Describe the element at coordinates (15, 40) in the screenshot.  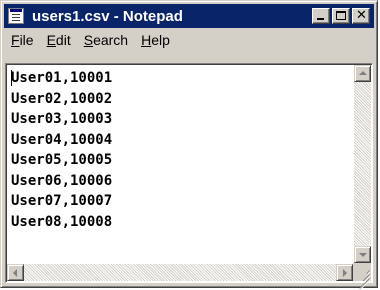
I see `menu-file-accelerator: F` at that location.